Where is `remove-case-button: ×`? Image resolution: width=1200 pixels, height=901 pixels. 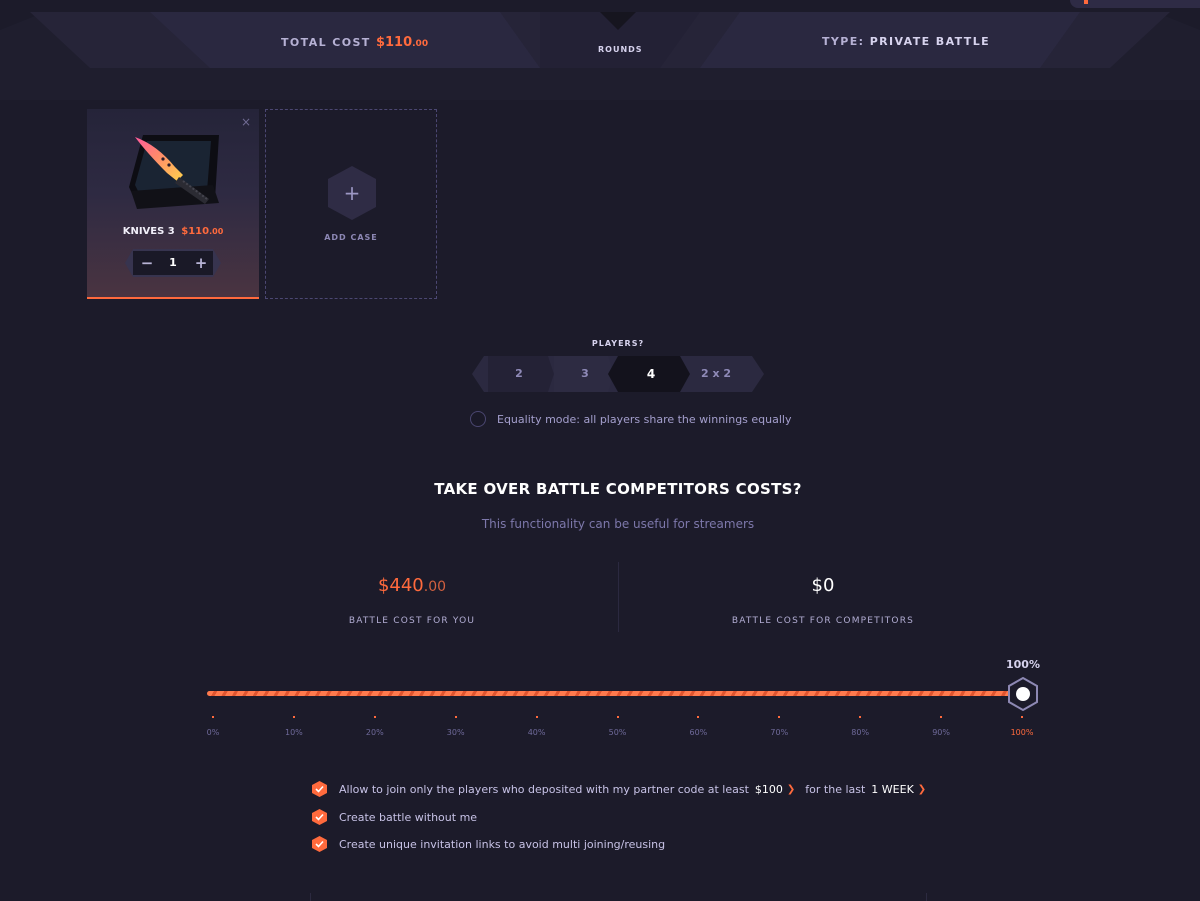 remove-case-button: × is located at coordinates (246, 122).